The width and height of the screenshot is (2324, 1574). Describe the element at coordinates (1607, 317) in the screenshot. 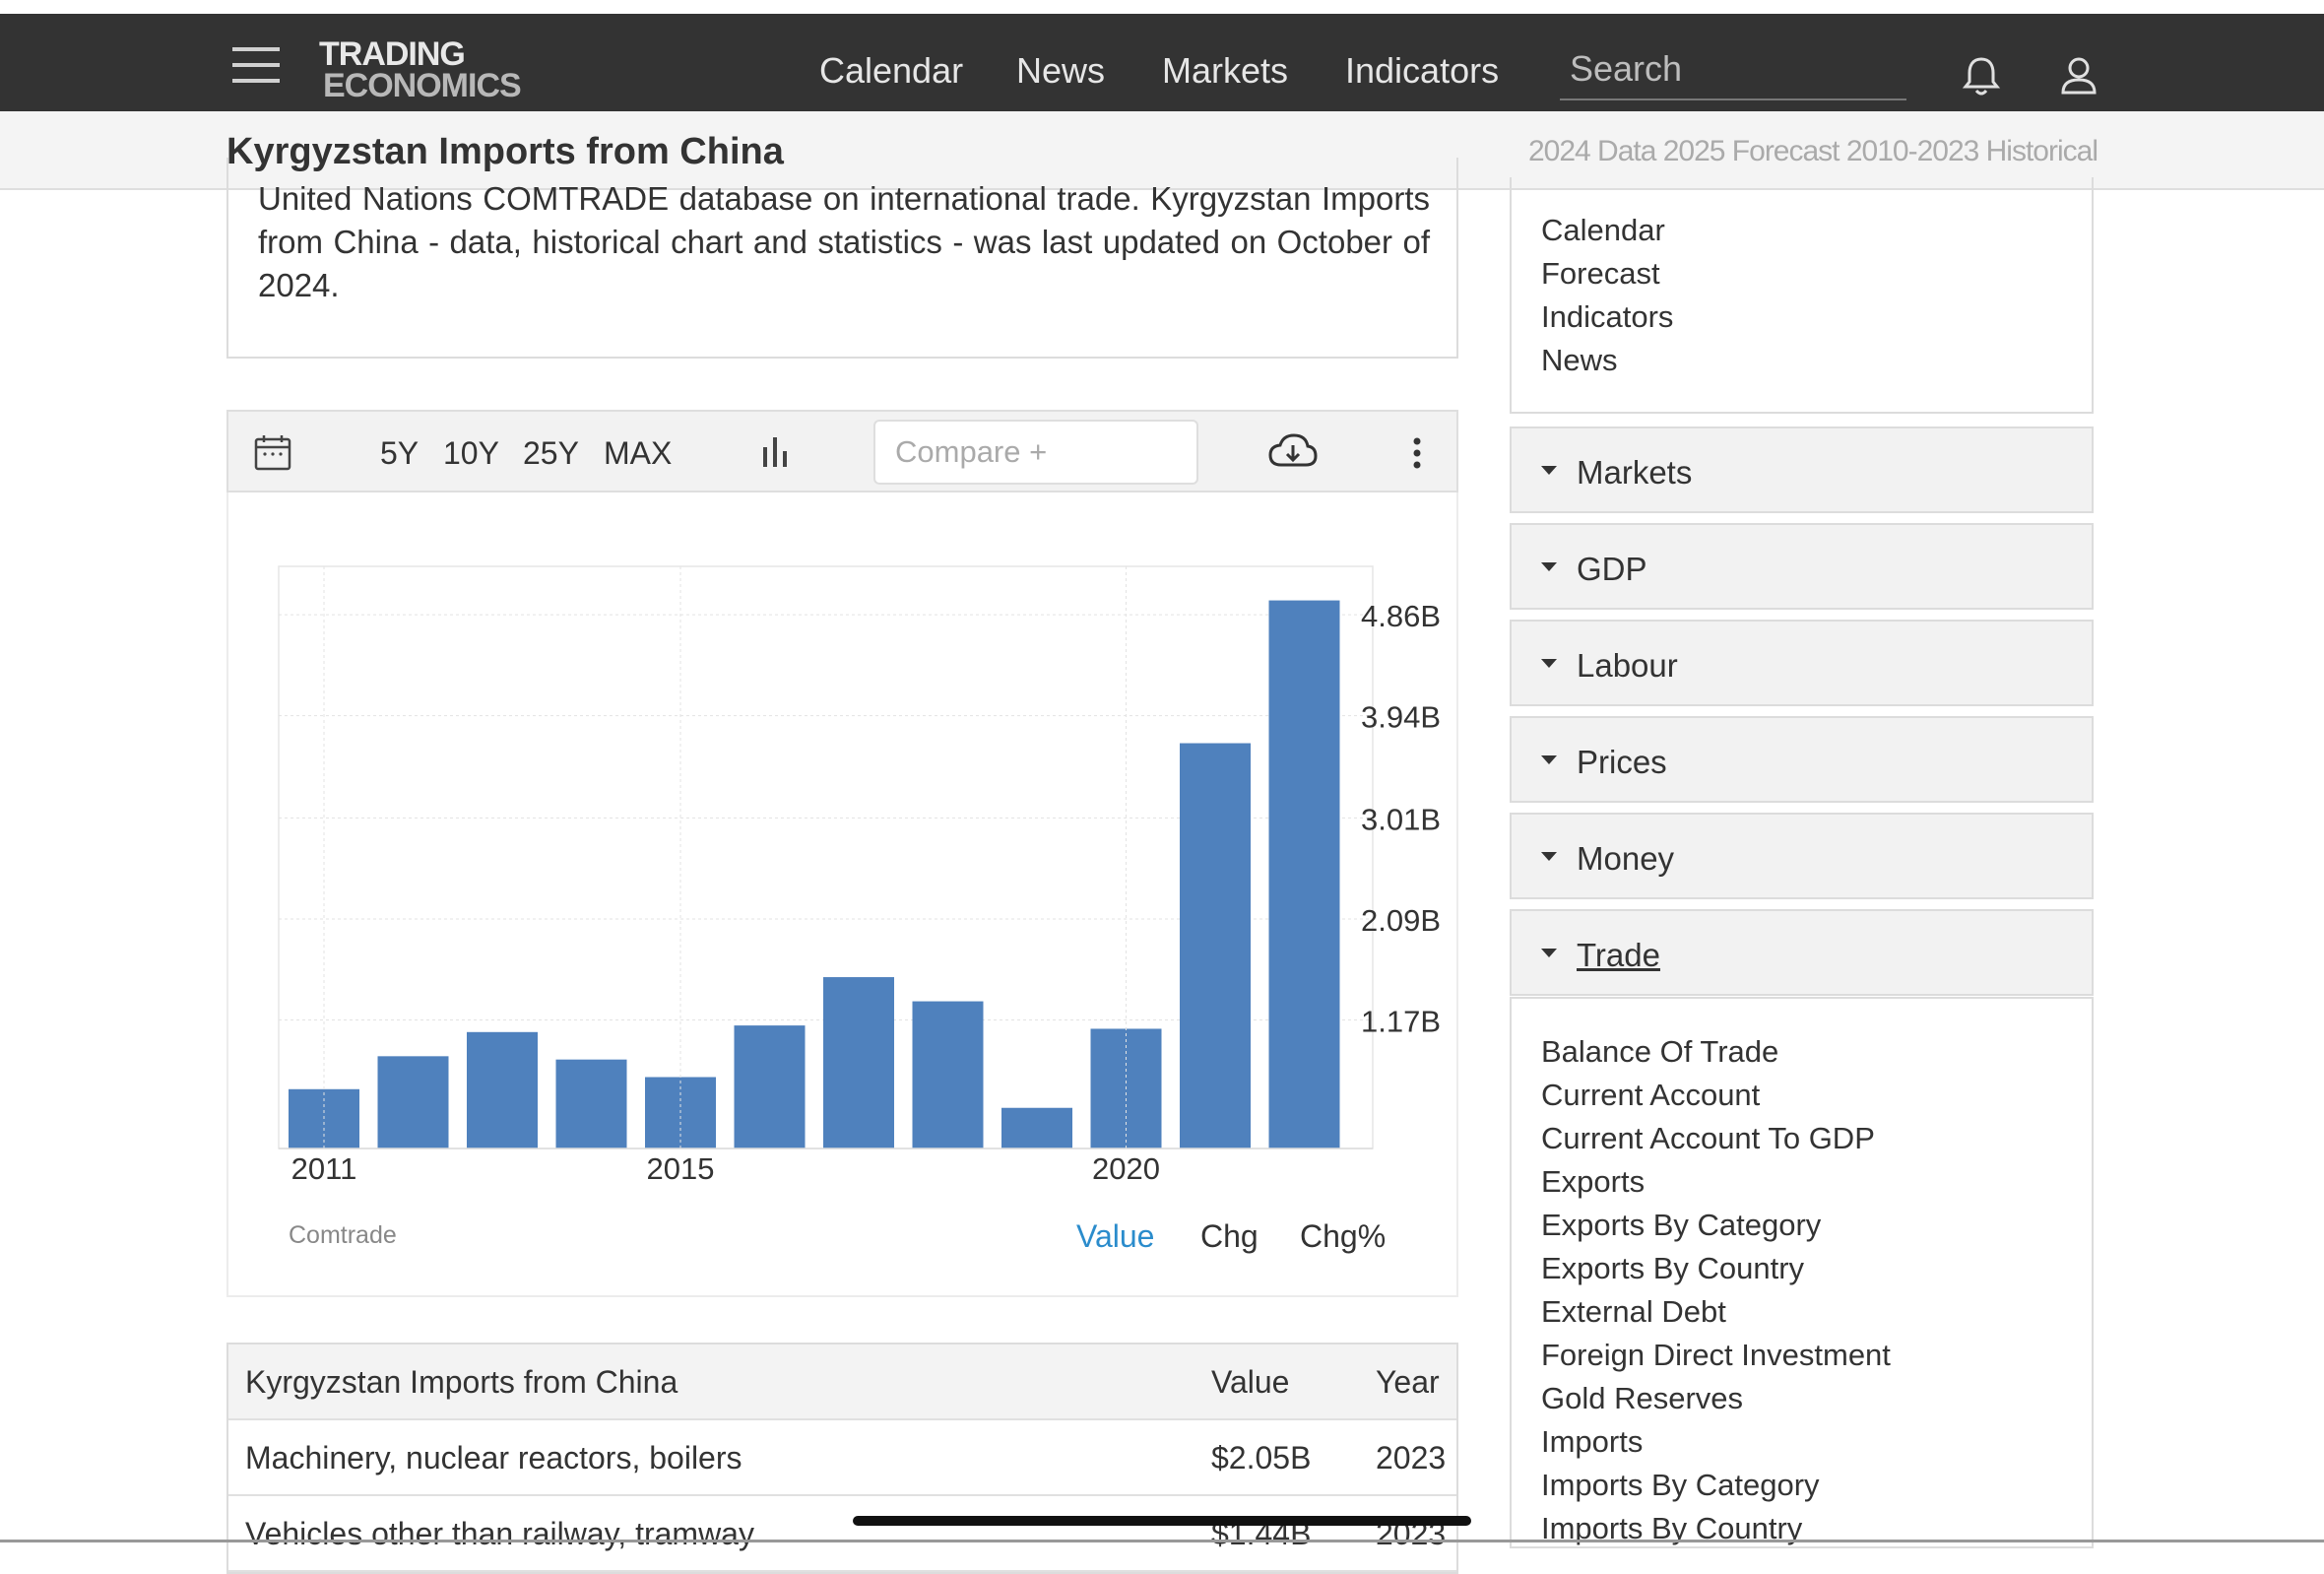

I see `sidebar-link-indicators: Indicators` at that location.